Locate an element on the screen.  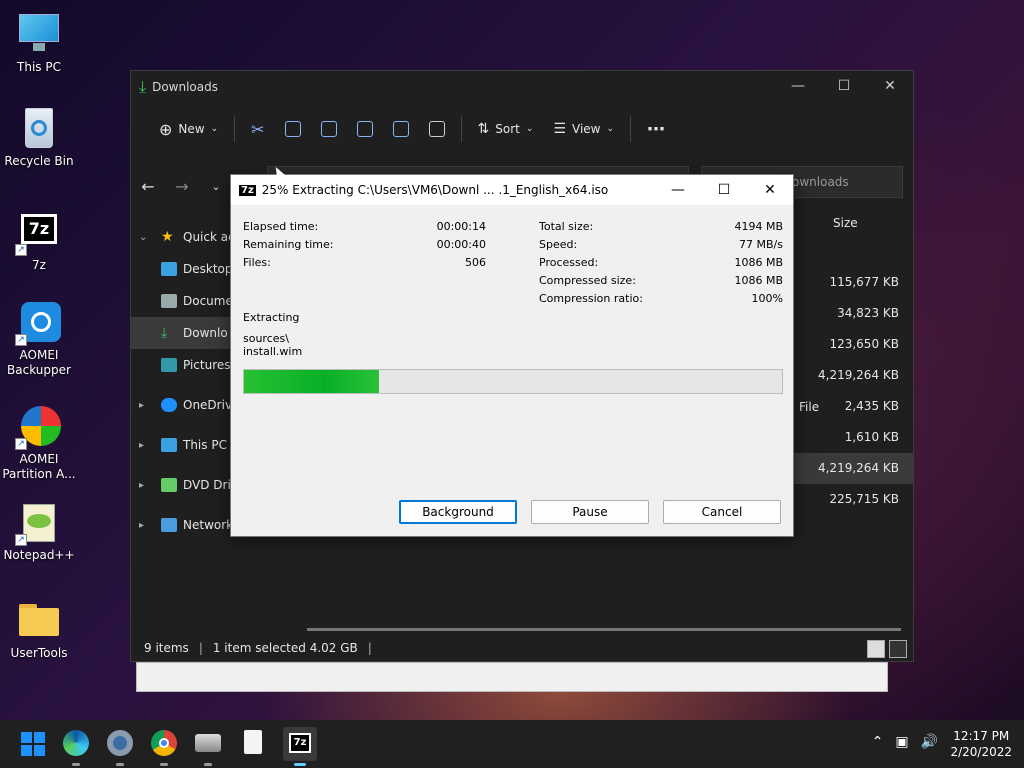
forward-arrow-icon: → is located at coordinates (182, 186).